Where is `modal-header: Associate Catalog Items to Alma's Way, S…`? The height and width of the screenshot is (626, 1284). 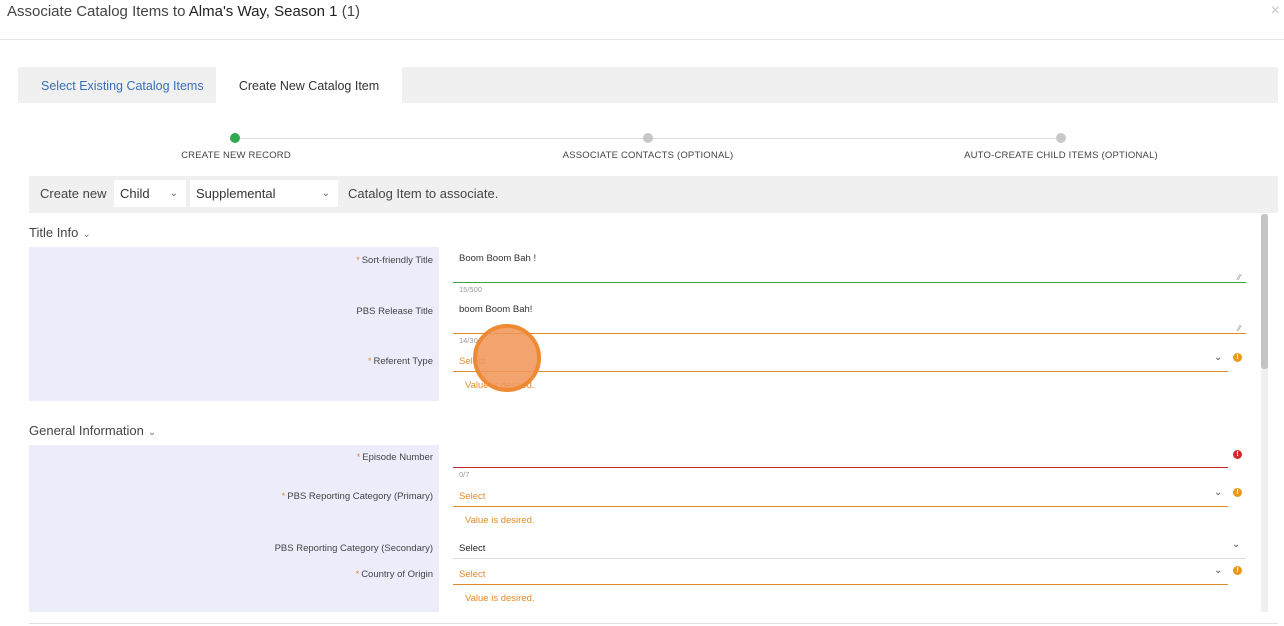
modal-header: Associate Catalog Items to Alma's Way, S… is located at coordinates (642, 20).